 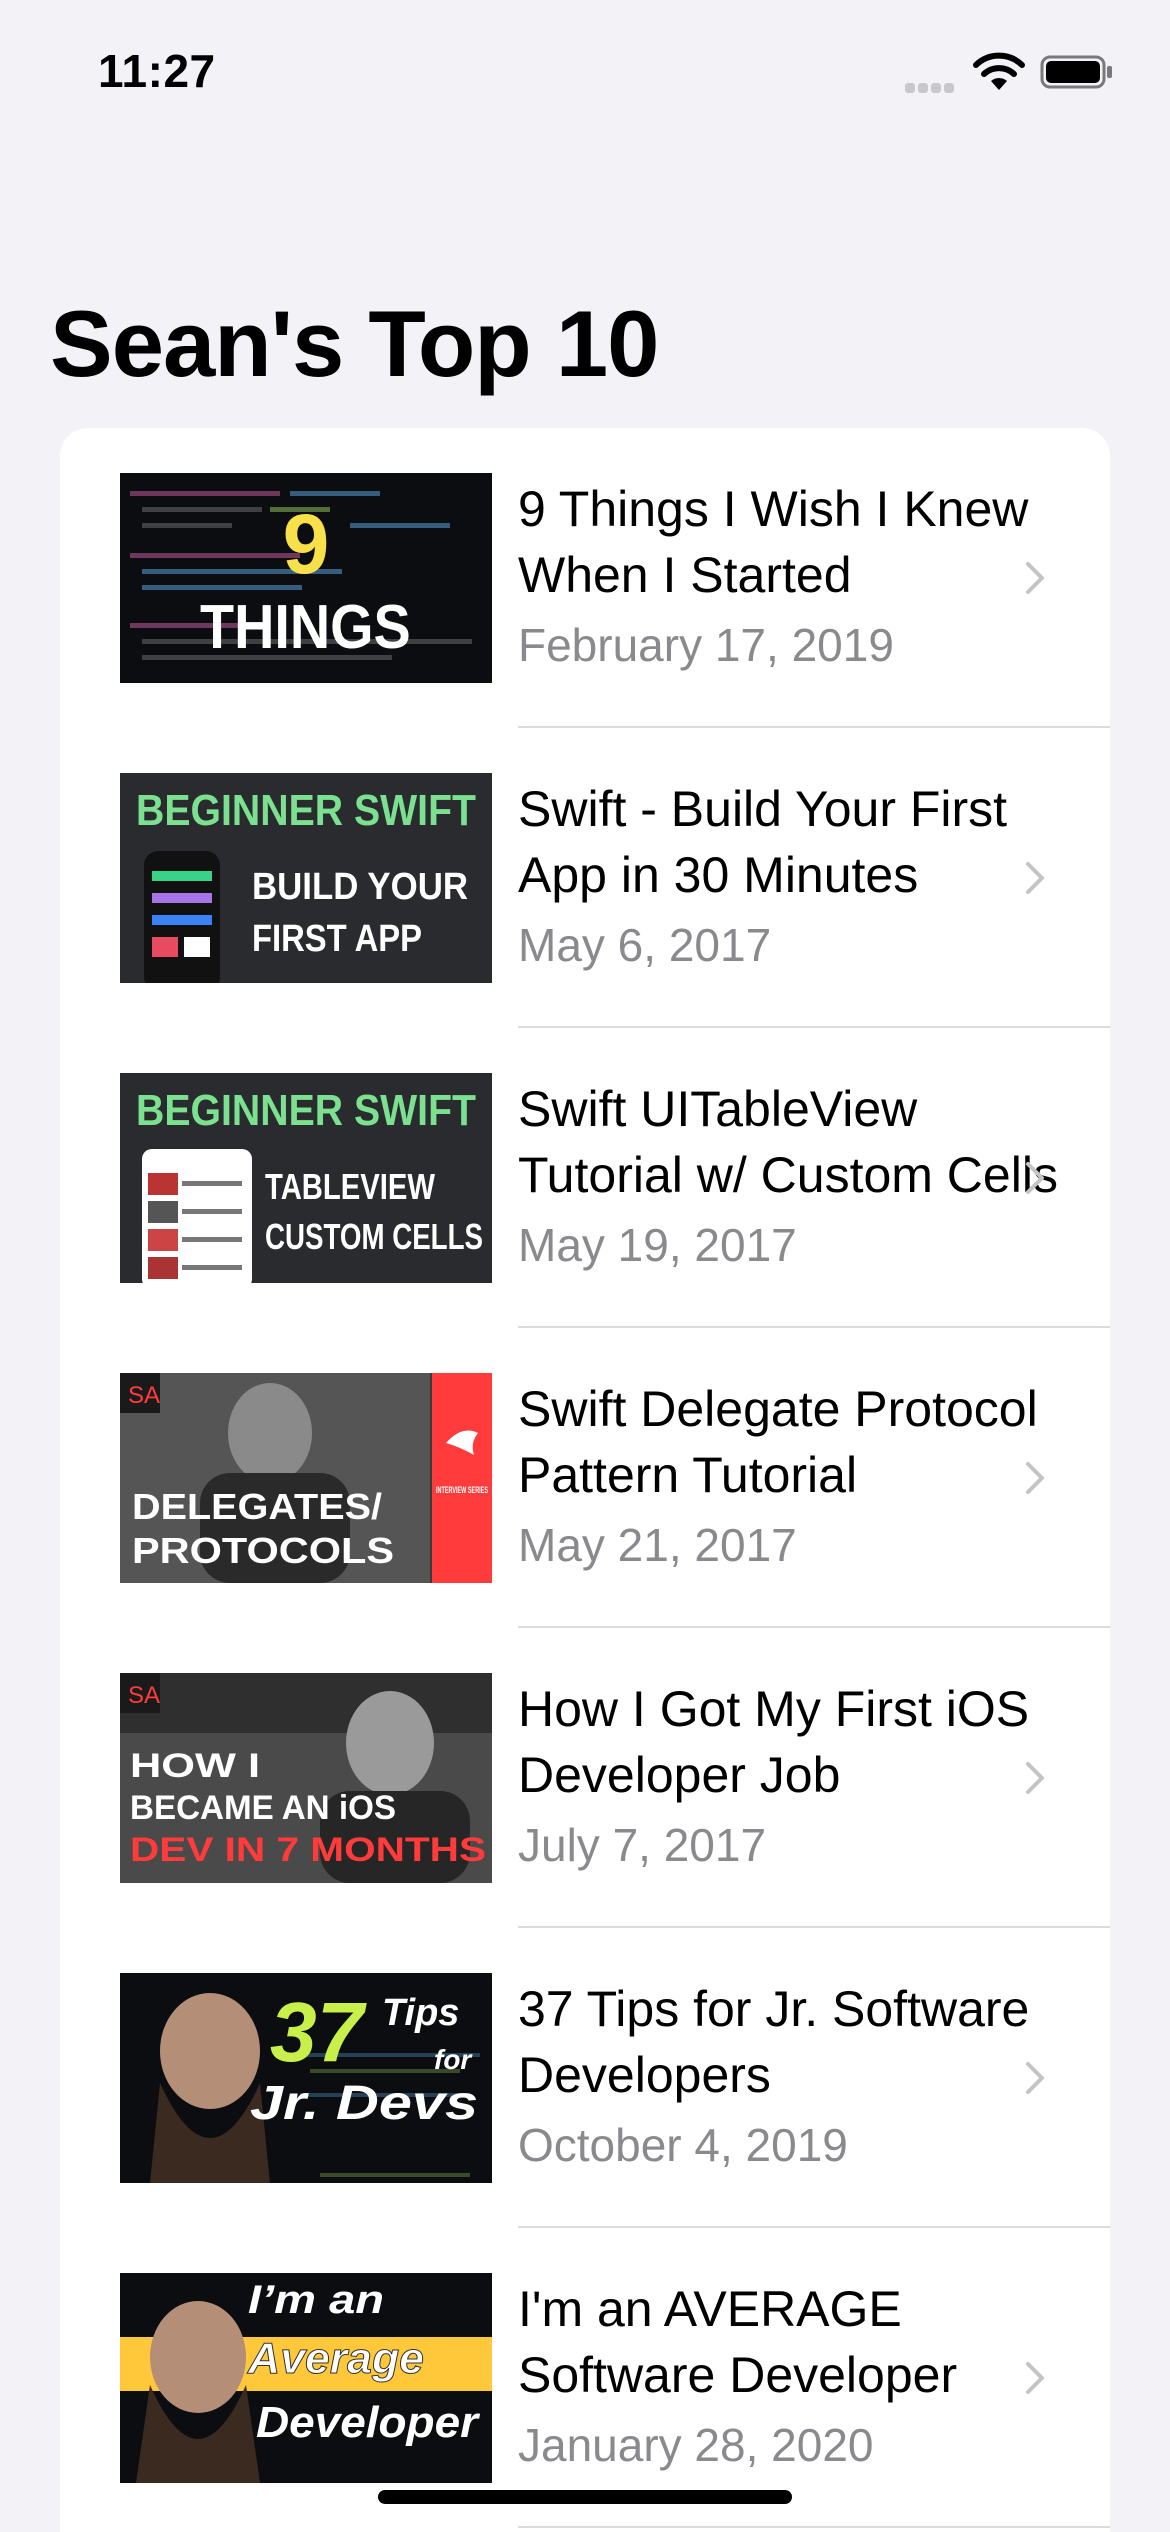 I want to click on video-thumbnail: BEGINNER SWIFT TABLEVIEW CUSTOM CELLS, so click(x=306, y=1178).